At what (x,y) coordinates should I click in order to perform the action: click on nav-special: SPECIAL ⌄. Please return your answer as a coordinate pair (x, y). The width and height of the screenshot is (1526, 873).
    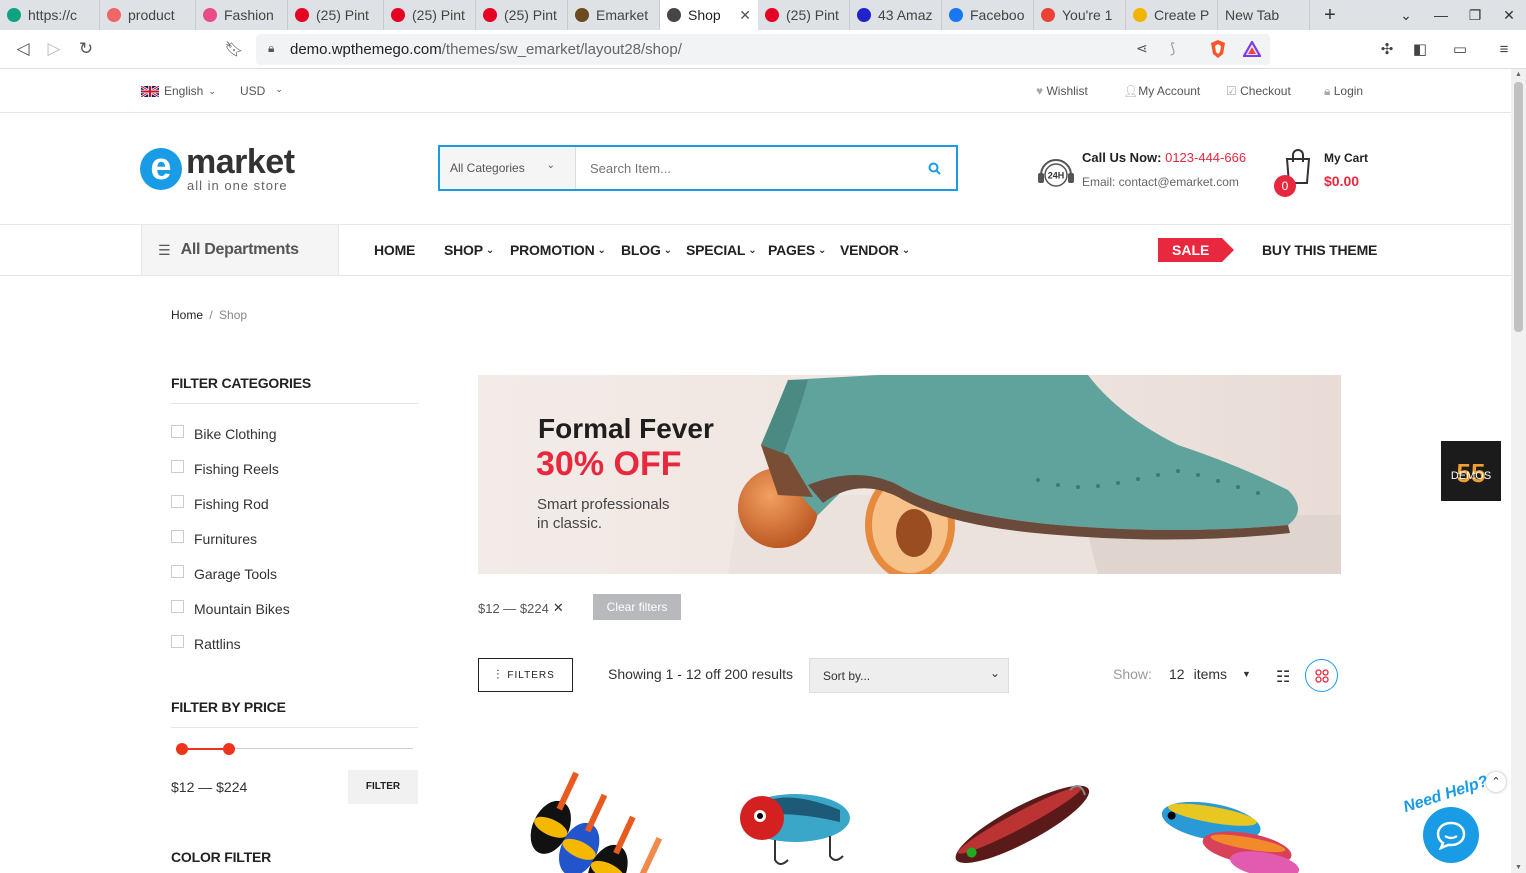
    Looking at the image, I should click on (721, 250).